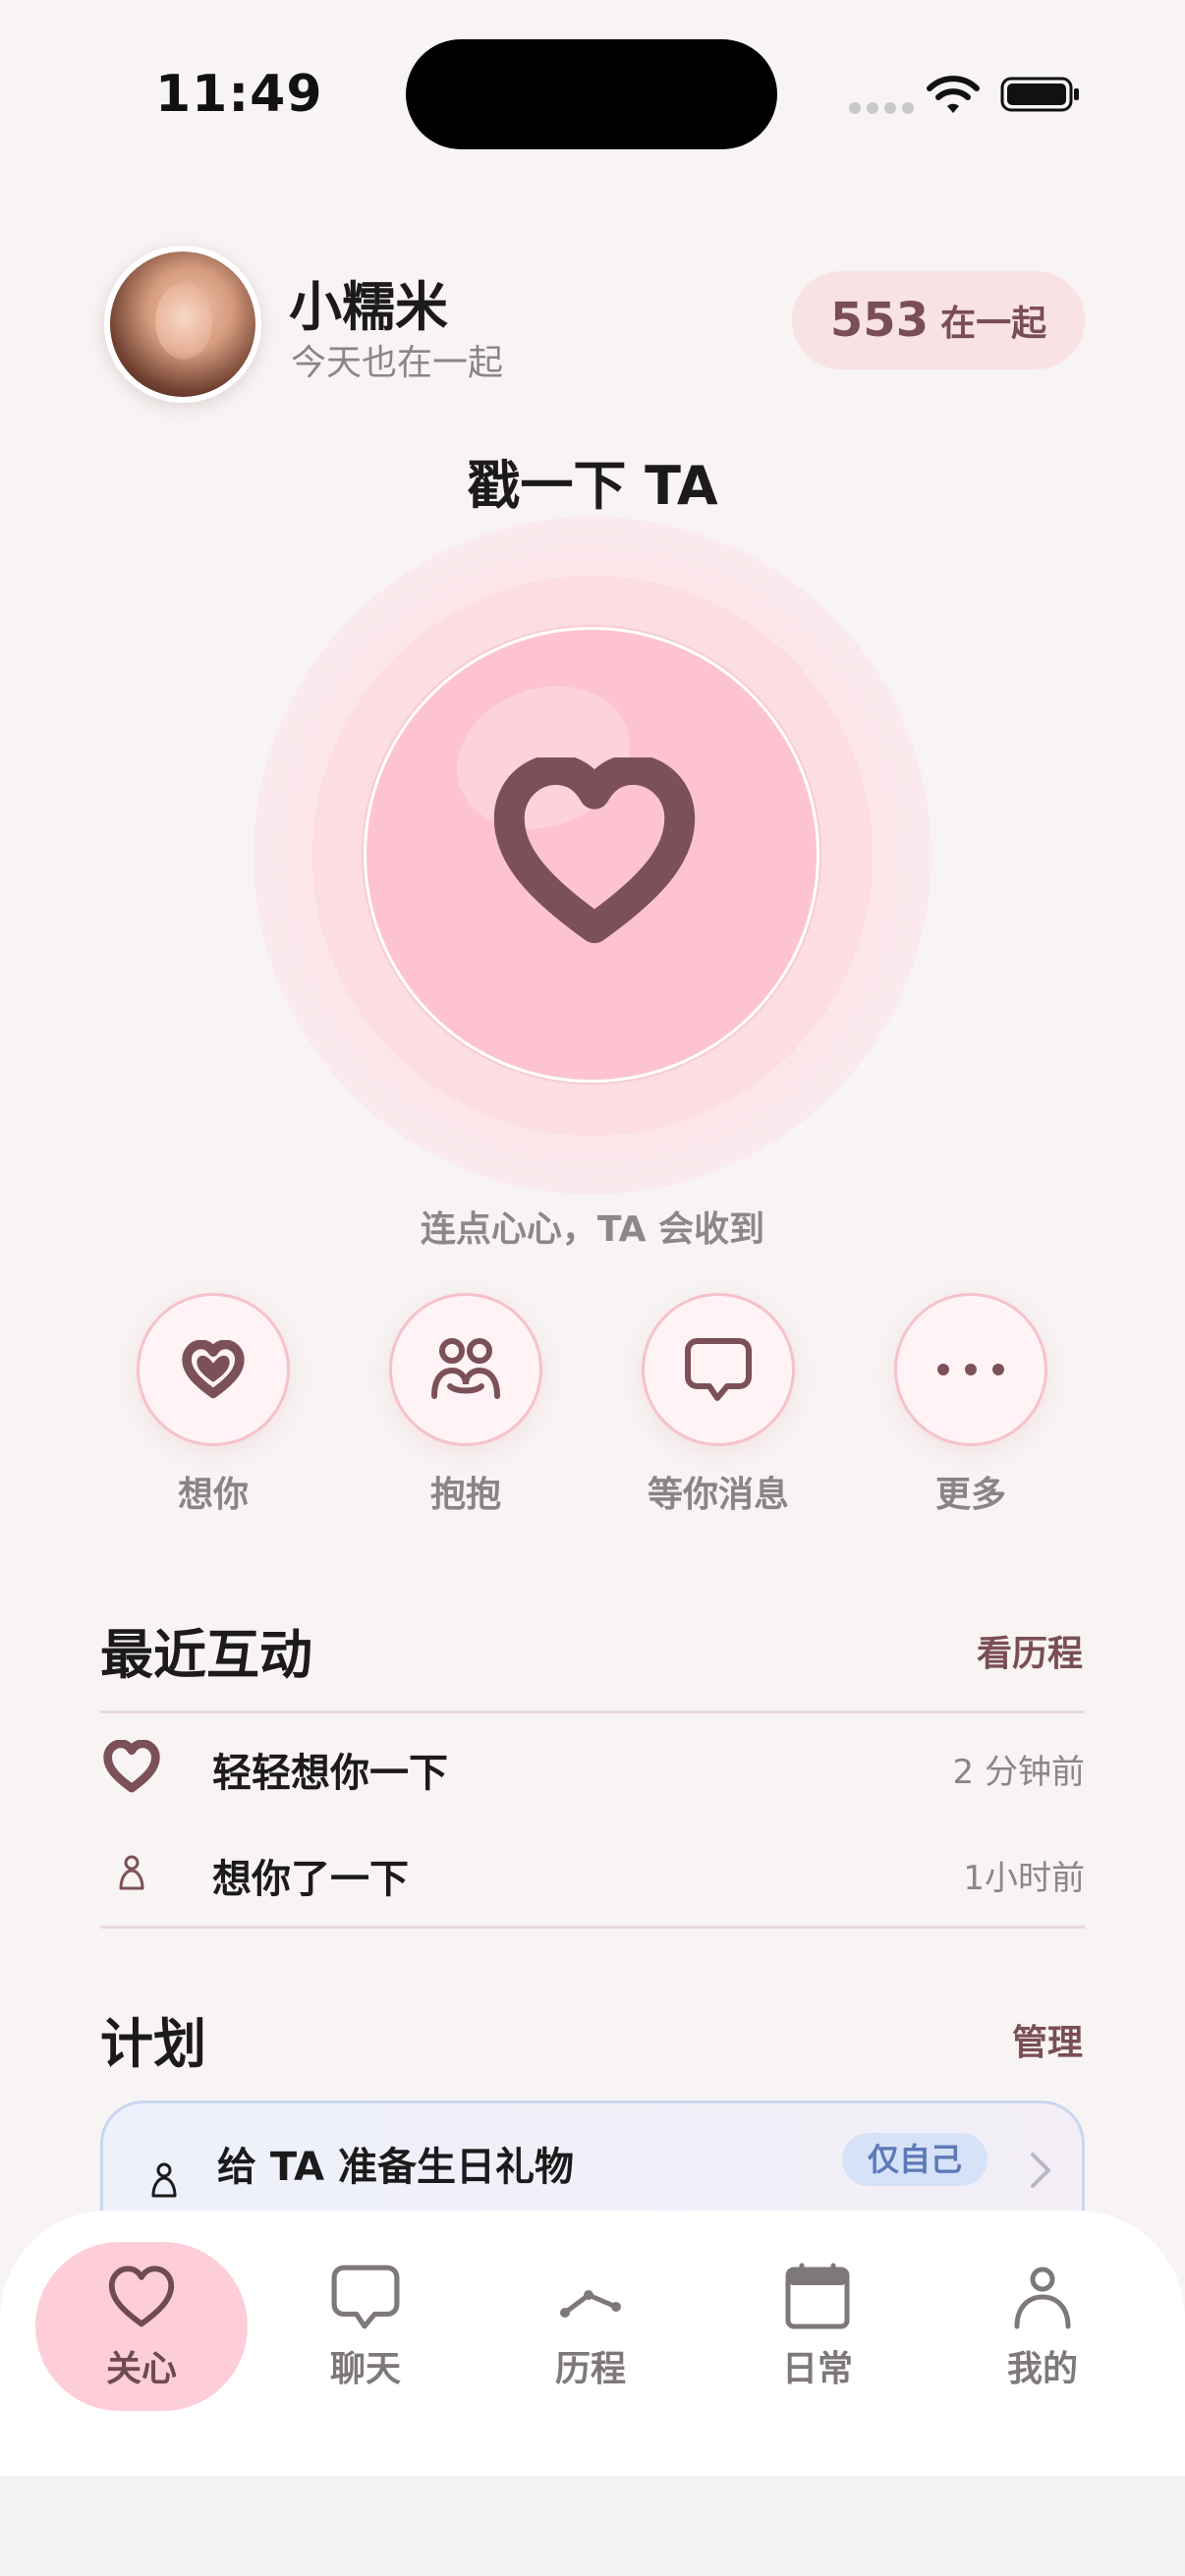 Image resolution: width=1185 pixels, height=2576 pixels. I want to click on tab-label: 日常, so click(817, 2369).